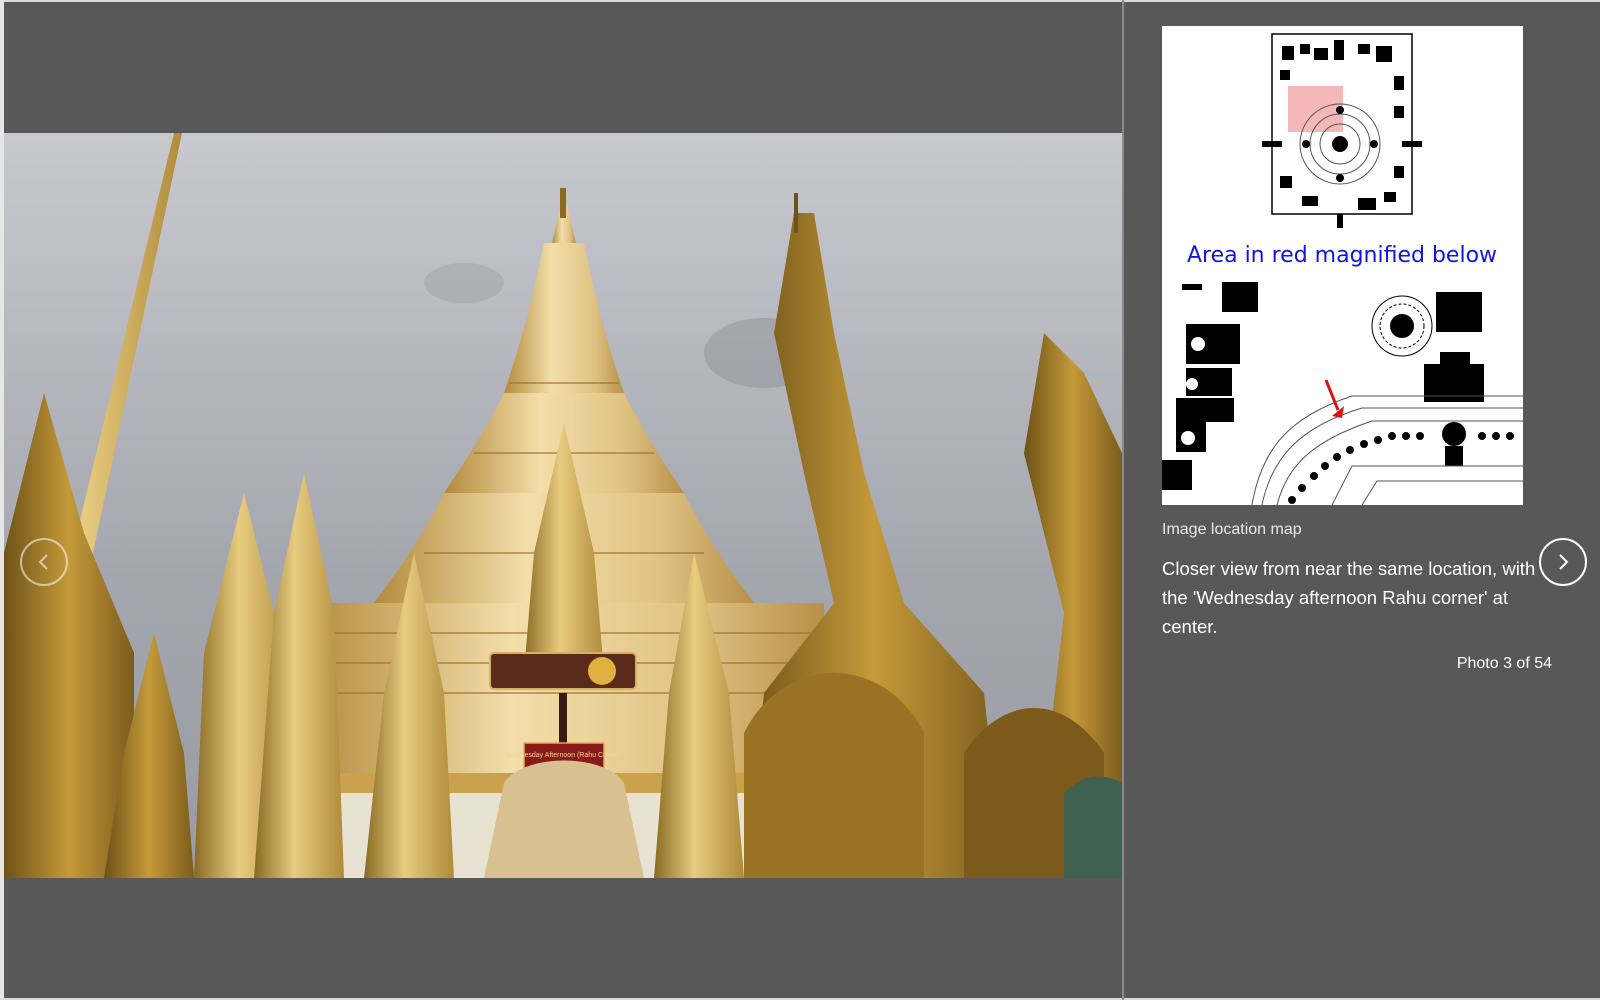  I want to click on previous-photo-button, so click(44, 562).